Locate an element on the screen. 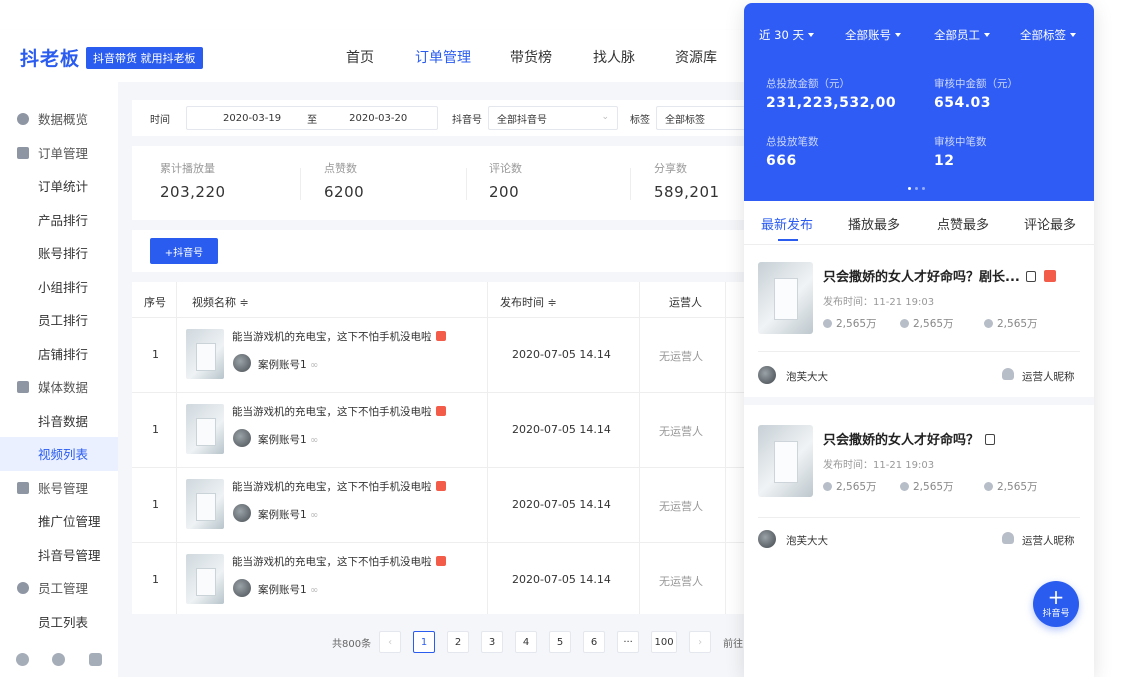 The image size is (1123, 677). page-button: 6 is located at coordinates (594, 642).